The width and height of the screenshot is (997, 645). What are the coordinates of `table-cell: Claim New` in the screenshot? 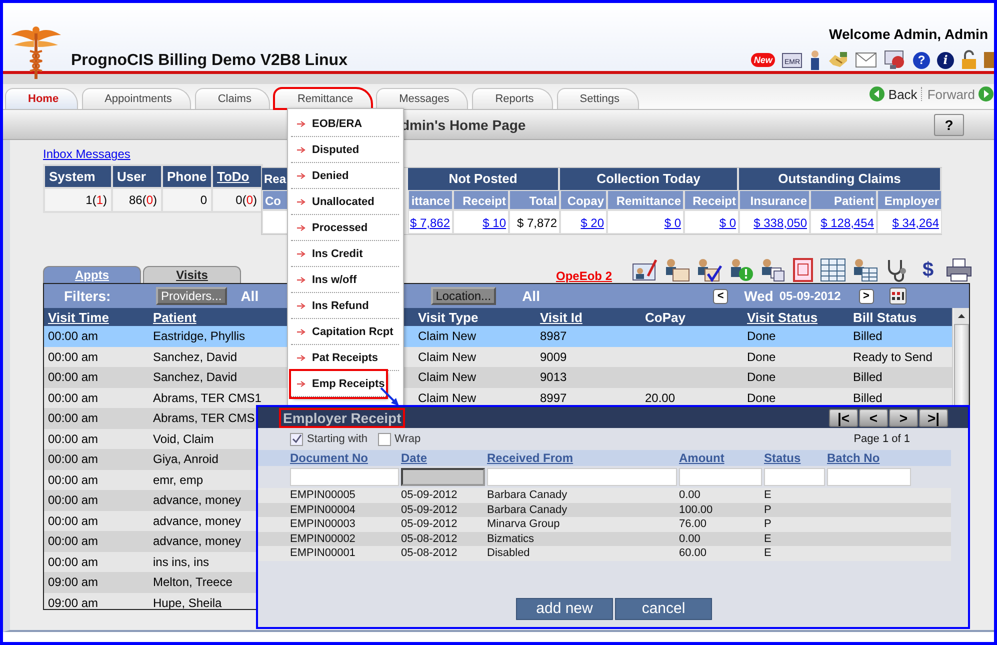 It's located at (447, 336).